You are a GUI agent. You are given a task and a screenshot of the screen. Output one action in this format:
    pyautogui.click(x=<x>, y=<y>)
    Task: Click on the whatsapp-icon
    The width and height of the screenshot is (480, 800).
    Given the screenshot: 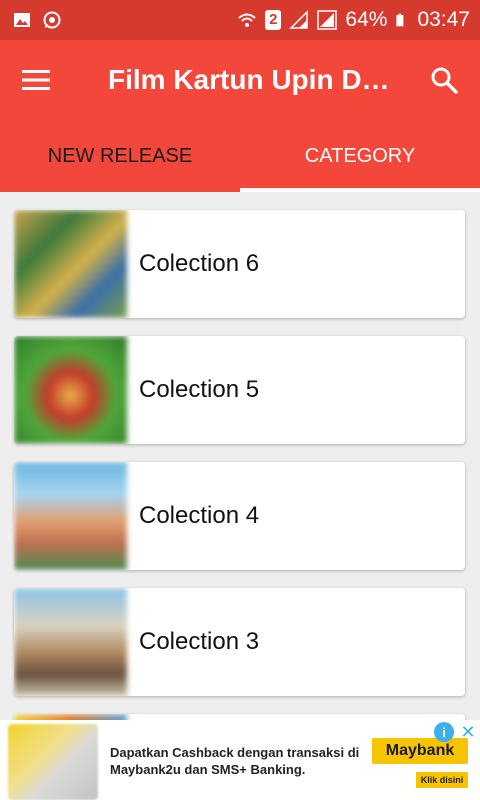 What is the action you would take?
    pyautogui.click(x=52, y=20)
    